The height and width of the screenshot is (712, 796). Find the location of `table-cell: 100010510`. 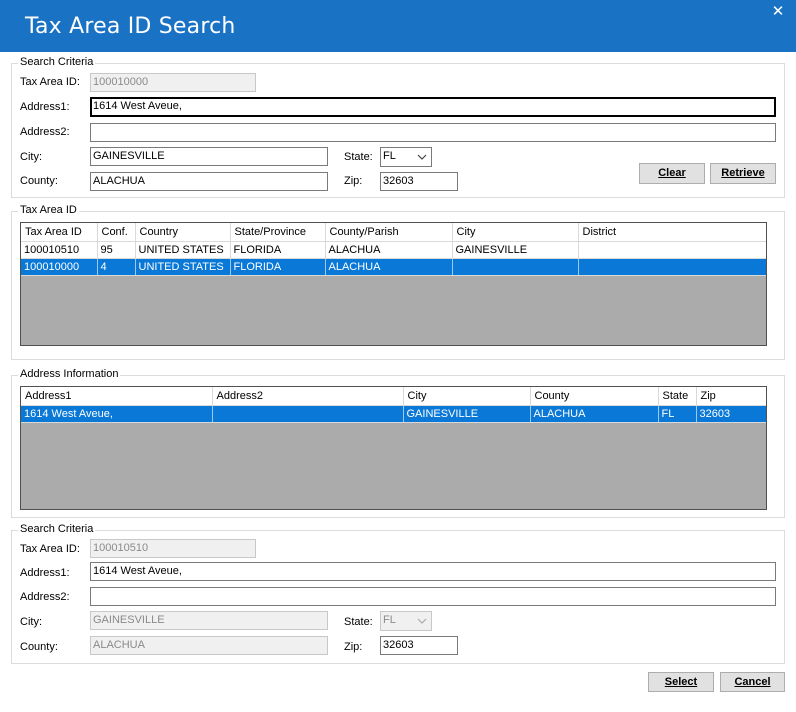

table-cell: 100010510 is located at coordinates (59, 250).